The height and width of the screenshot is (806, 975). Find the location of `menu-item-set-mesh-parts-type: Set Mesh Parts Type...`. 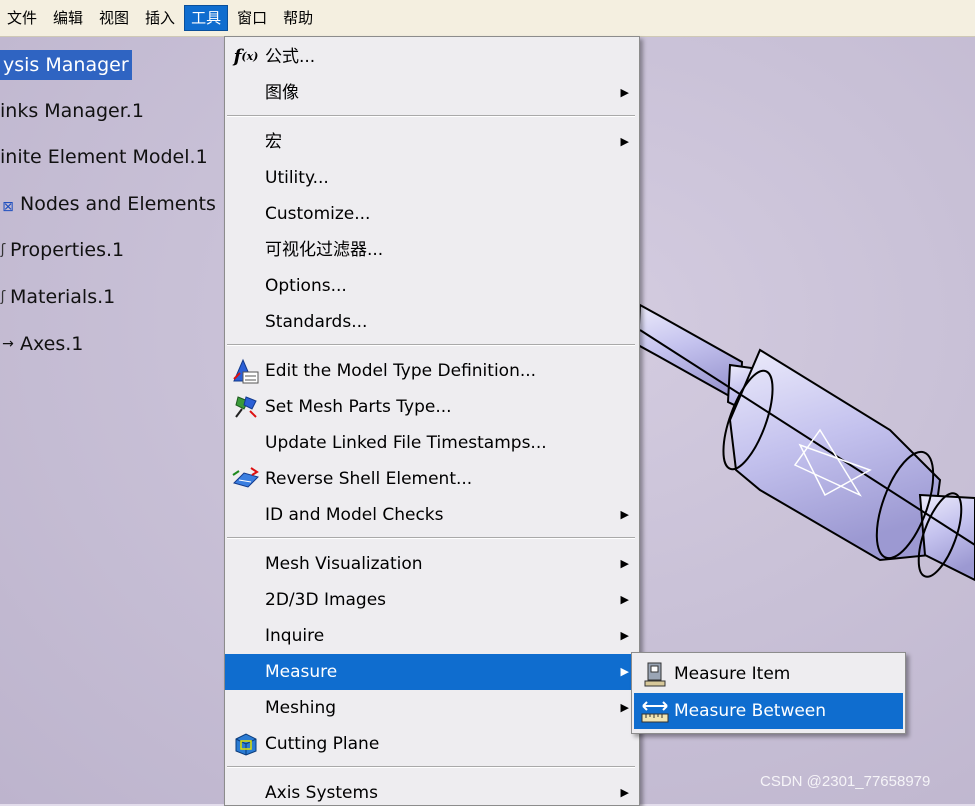

menu-item-set-mesh-parts-type: Set Mesh Parts Type... is located at coordinates (432, 407).